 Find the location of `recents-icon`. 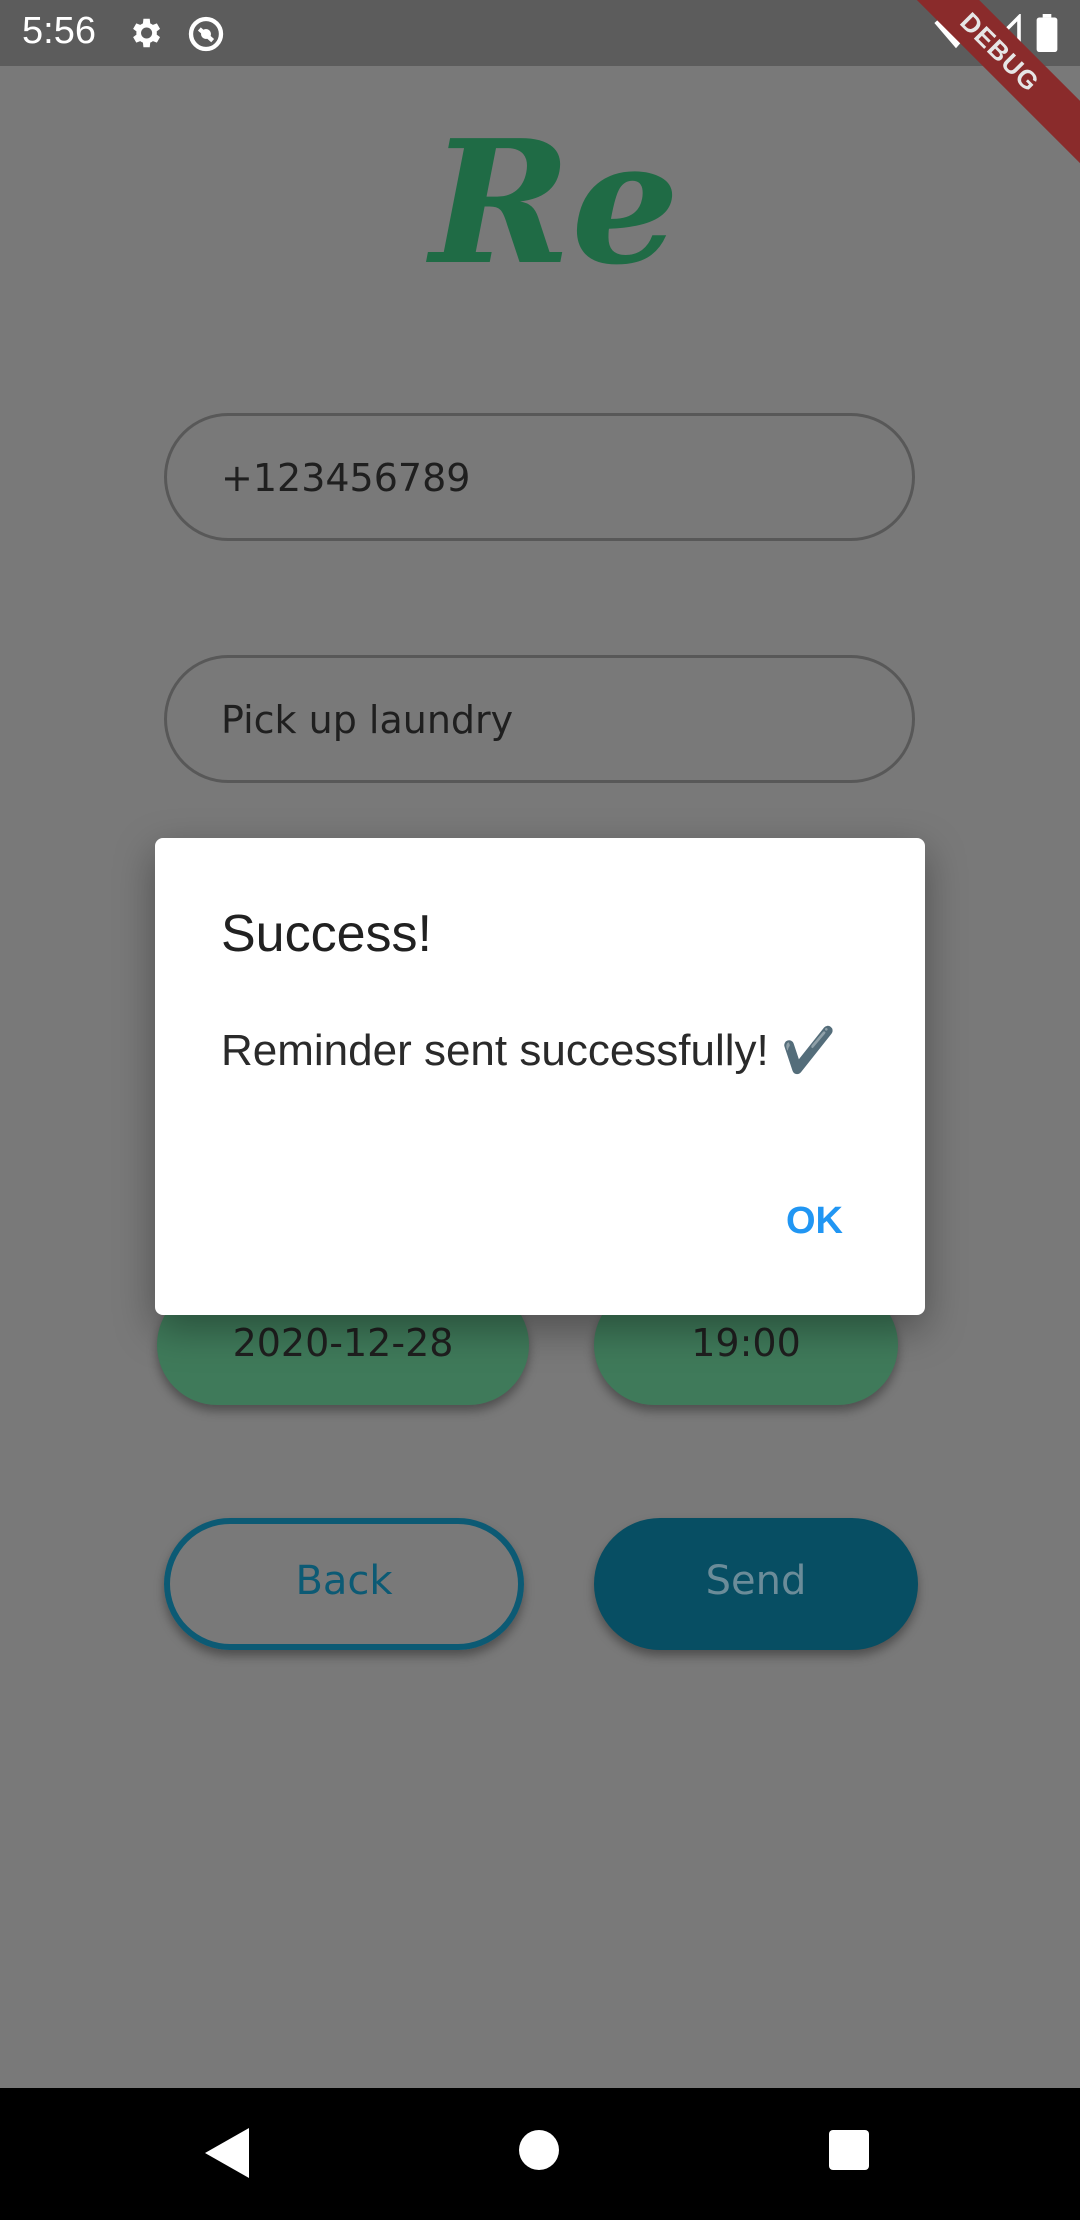

recents-icon is located at coordinates (849, 2152).